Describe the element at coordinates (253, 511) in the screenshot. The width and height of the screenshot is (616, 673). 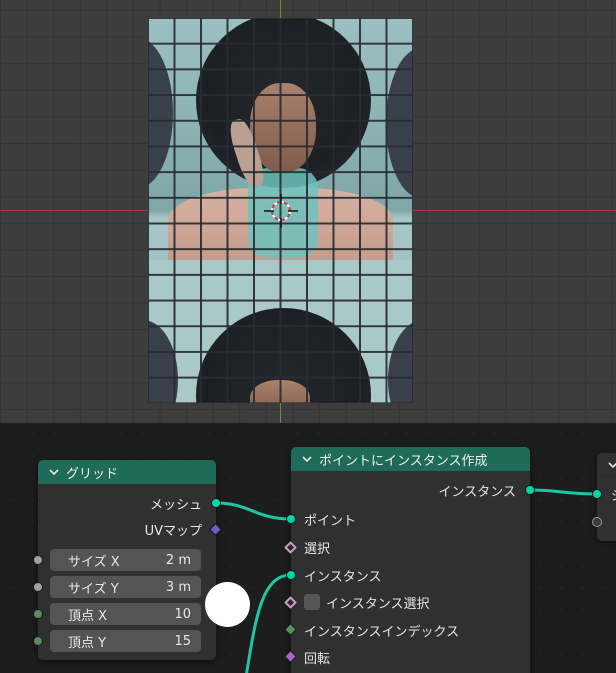
I see `link-mesh-to-points` at that location.